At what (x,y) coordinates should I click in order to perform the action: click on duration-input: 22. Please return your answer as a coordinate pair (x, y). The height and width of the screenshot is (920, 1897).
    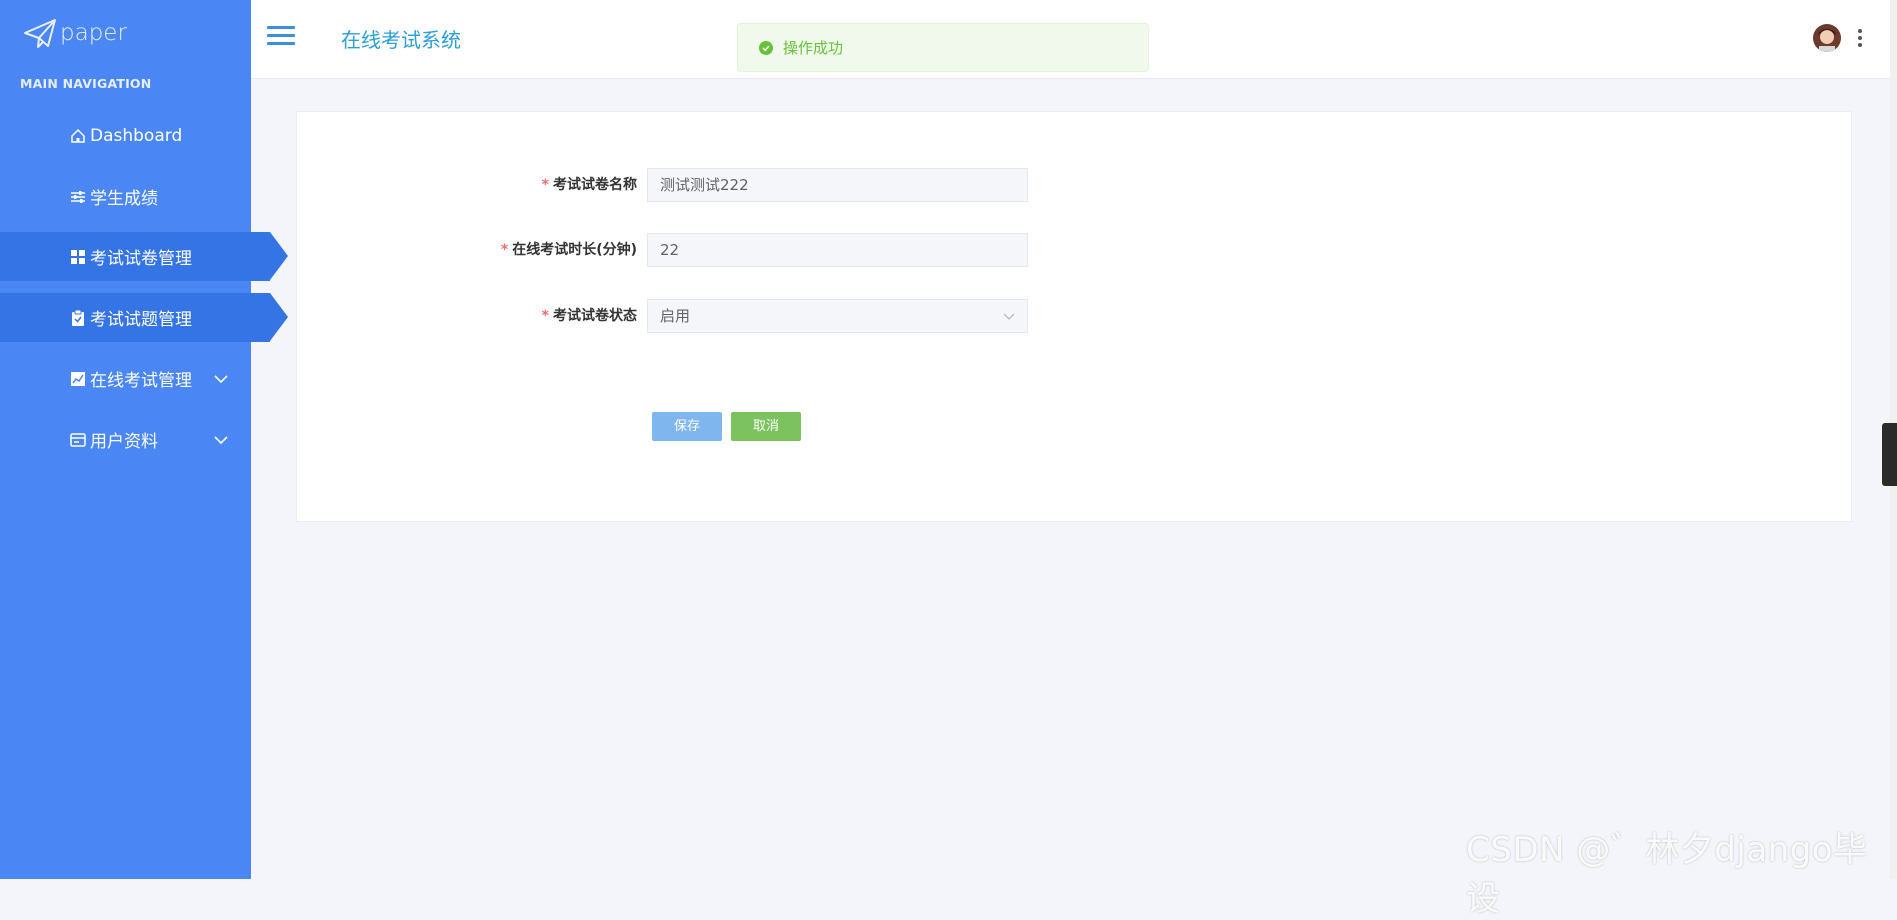
    Looking at the image, I should click on (837, 250).